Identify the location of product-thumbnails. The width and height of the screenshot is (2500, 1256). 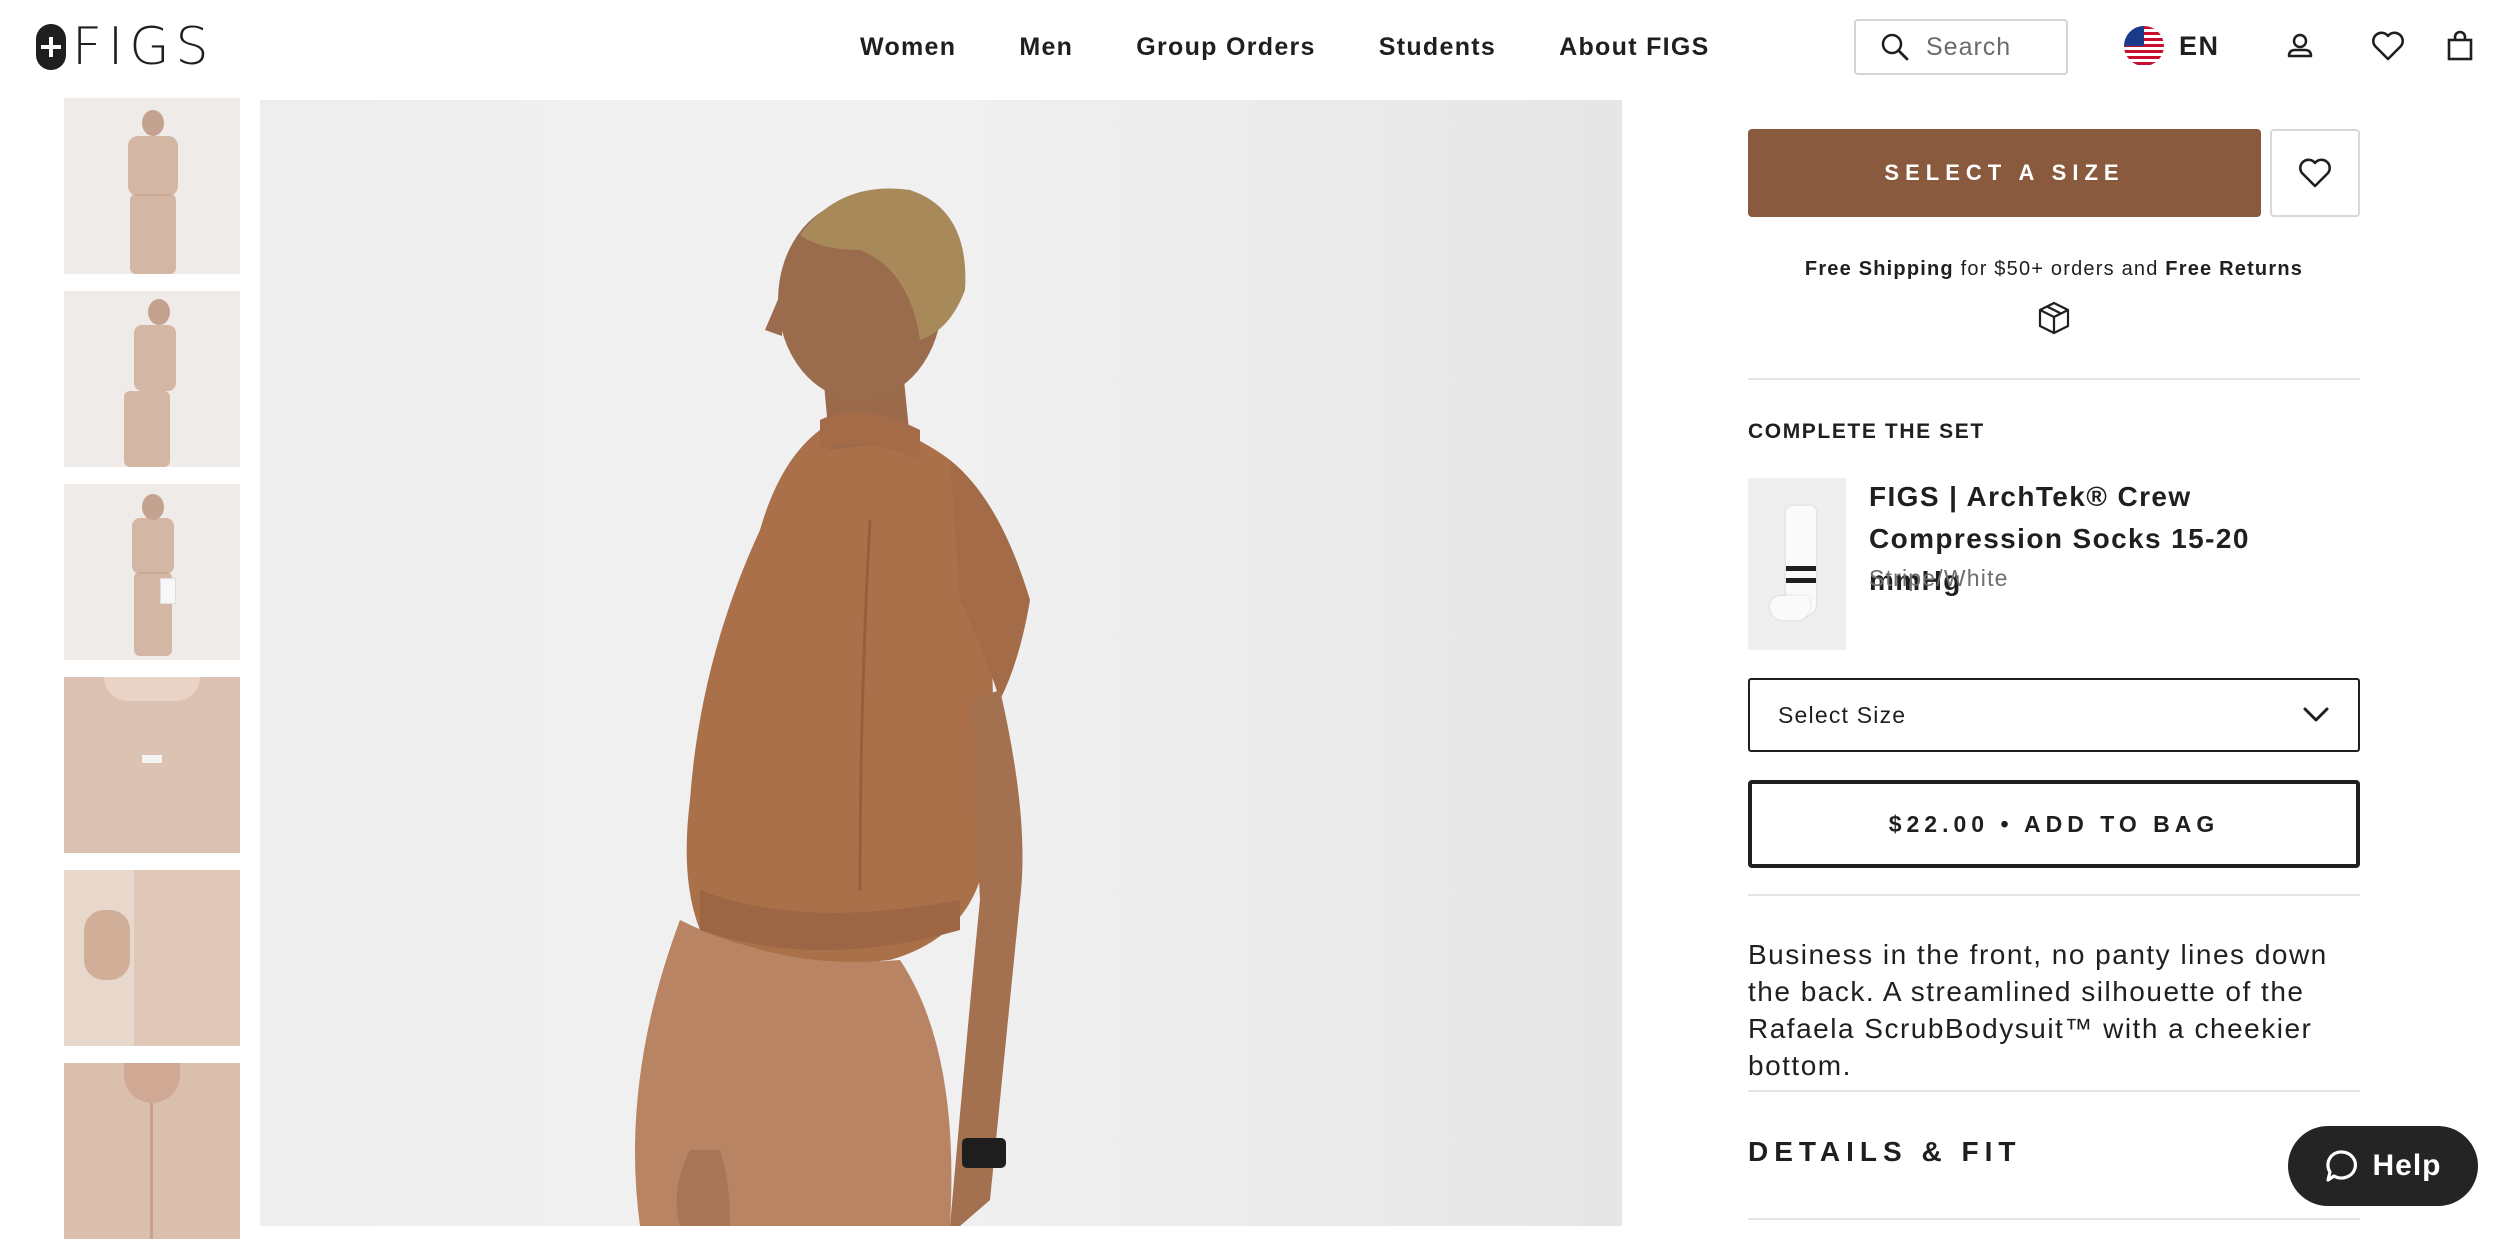
(152, 677).